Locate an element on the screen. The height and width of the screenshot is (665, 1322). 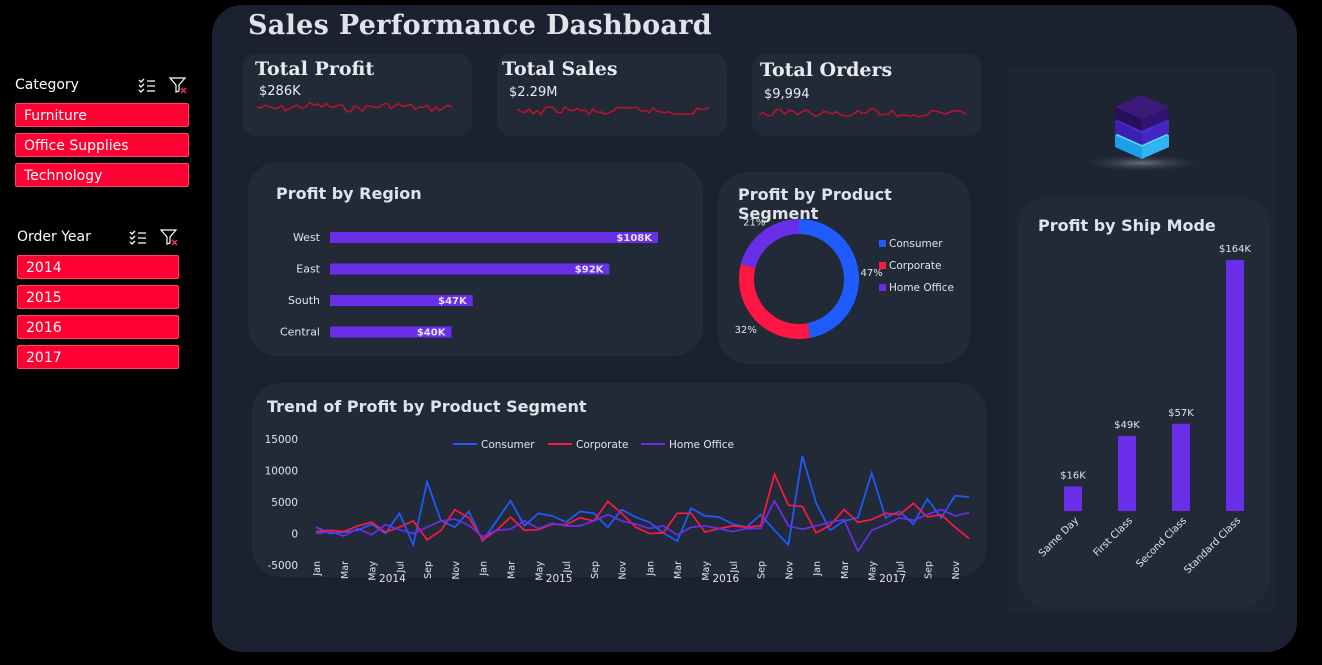
order-year-slicer-title: Order Year is located at coordinates (54, 237).